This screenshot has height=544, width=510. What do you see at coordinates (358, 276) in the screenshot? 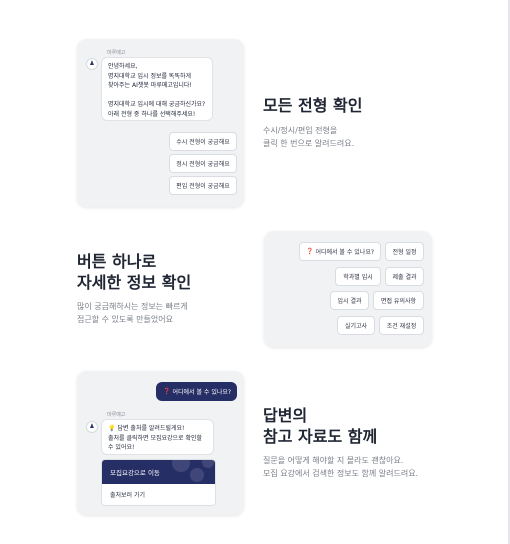
I see `quick-button-department: 학과별 입시` at bounding box center [358, 276].